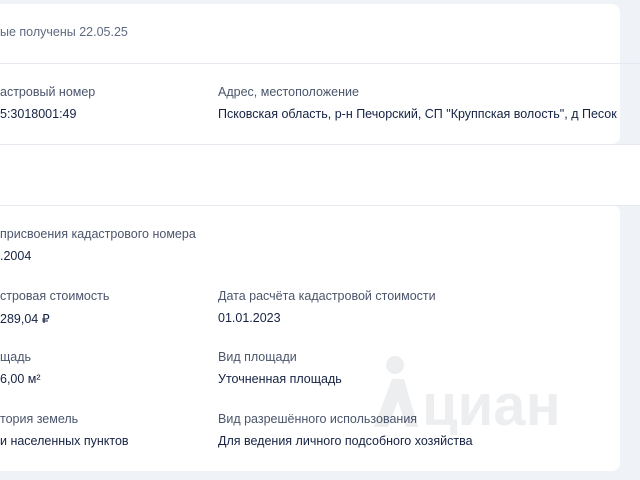 This screenshot has height=480, width=640. Describe the element at coordinates (98, 234) in the screenshot. I see `assignment-date-label: присвоения кадастрового номера` at that location.